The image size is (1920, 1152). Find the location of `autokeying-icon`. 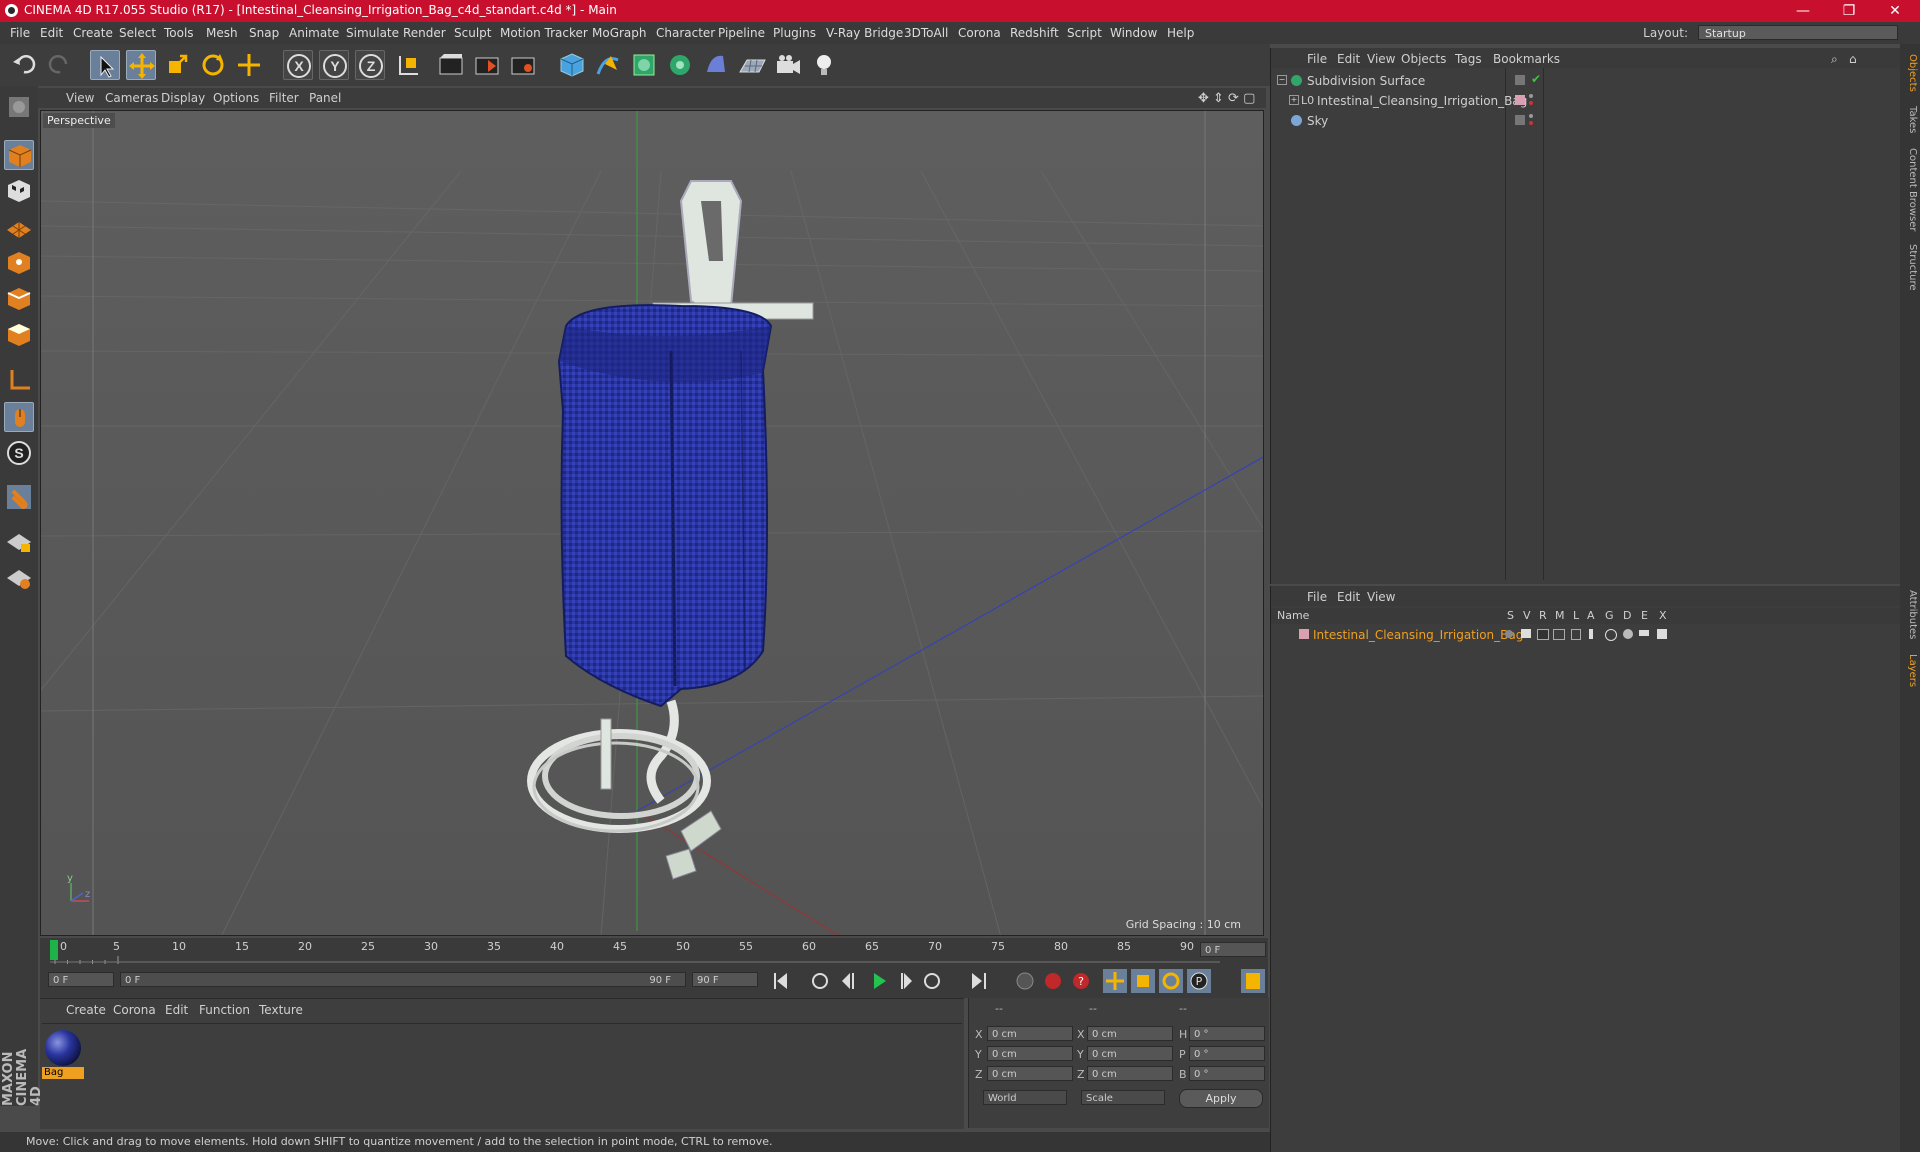

autokeying-icon is located at coordinates (1053, 981).